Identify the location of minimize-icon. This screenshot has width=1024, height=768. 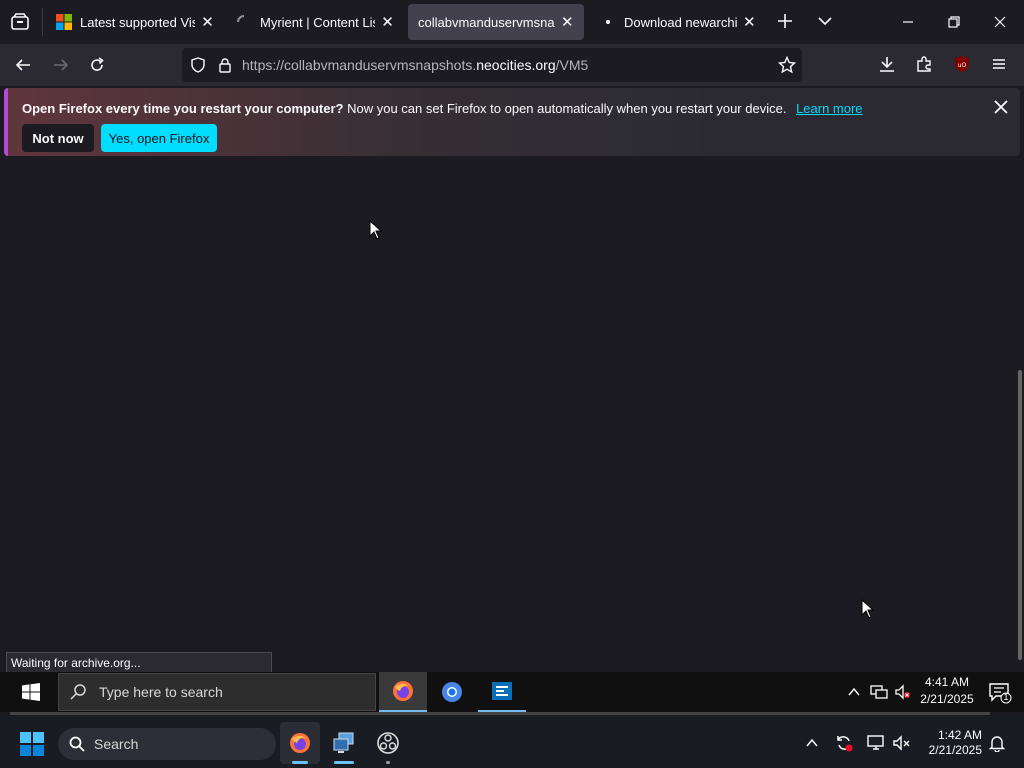
(908, 22).